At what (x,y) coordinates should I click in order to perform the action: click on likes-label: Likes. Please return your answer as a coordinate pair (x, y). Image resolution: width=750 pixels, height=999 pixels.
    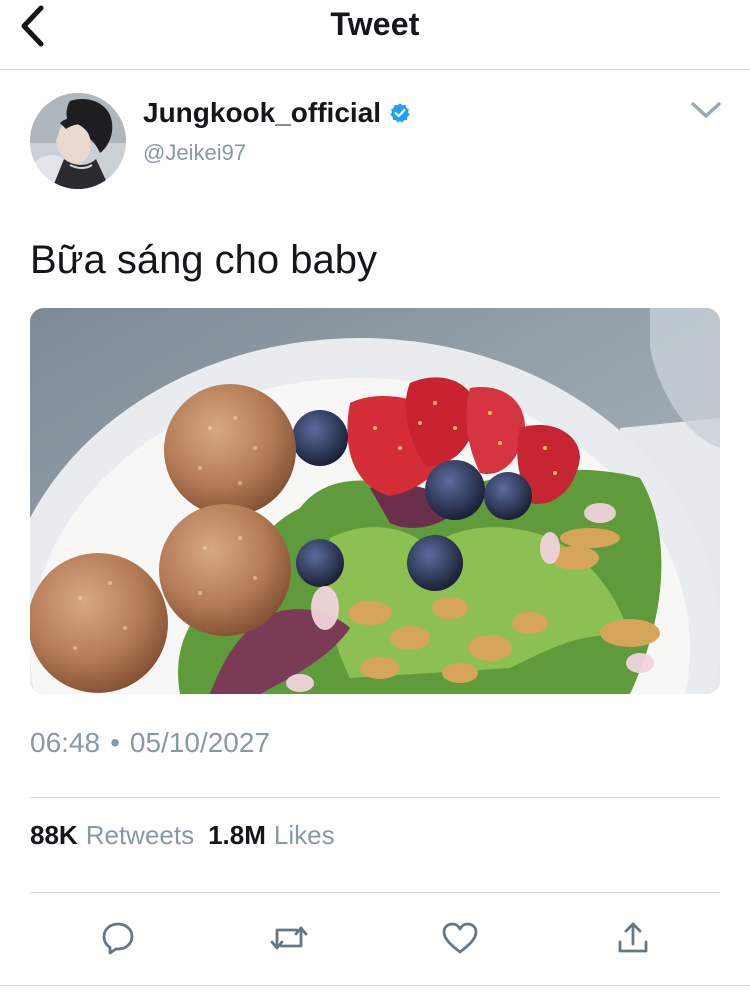
    Looking at the image, I should click on (304, 835).